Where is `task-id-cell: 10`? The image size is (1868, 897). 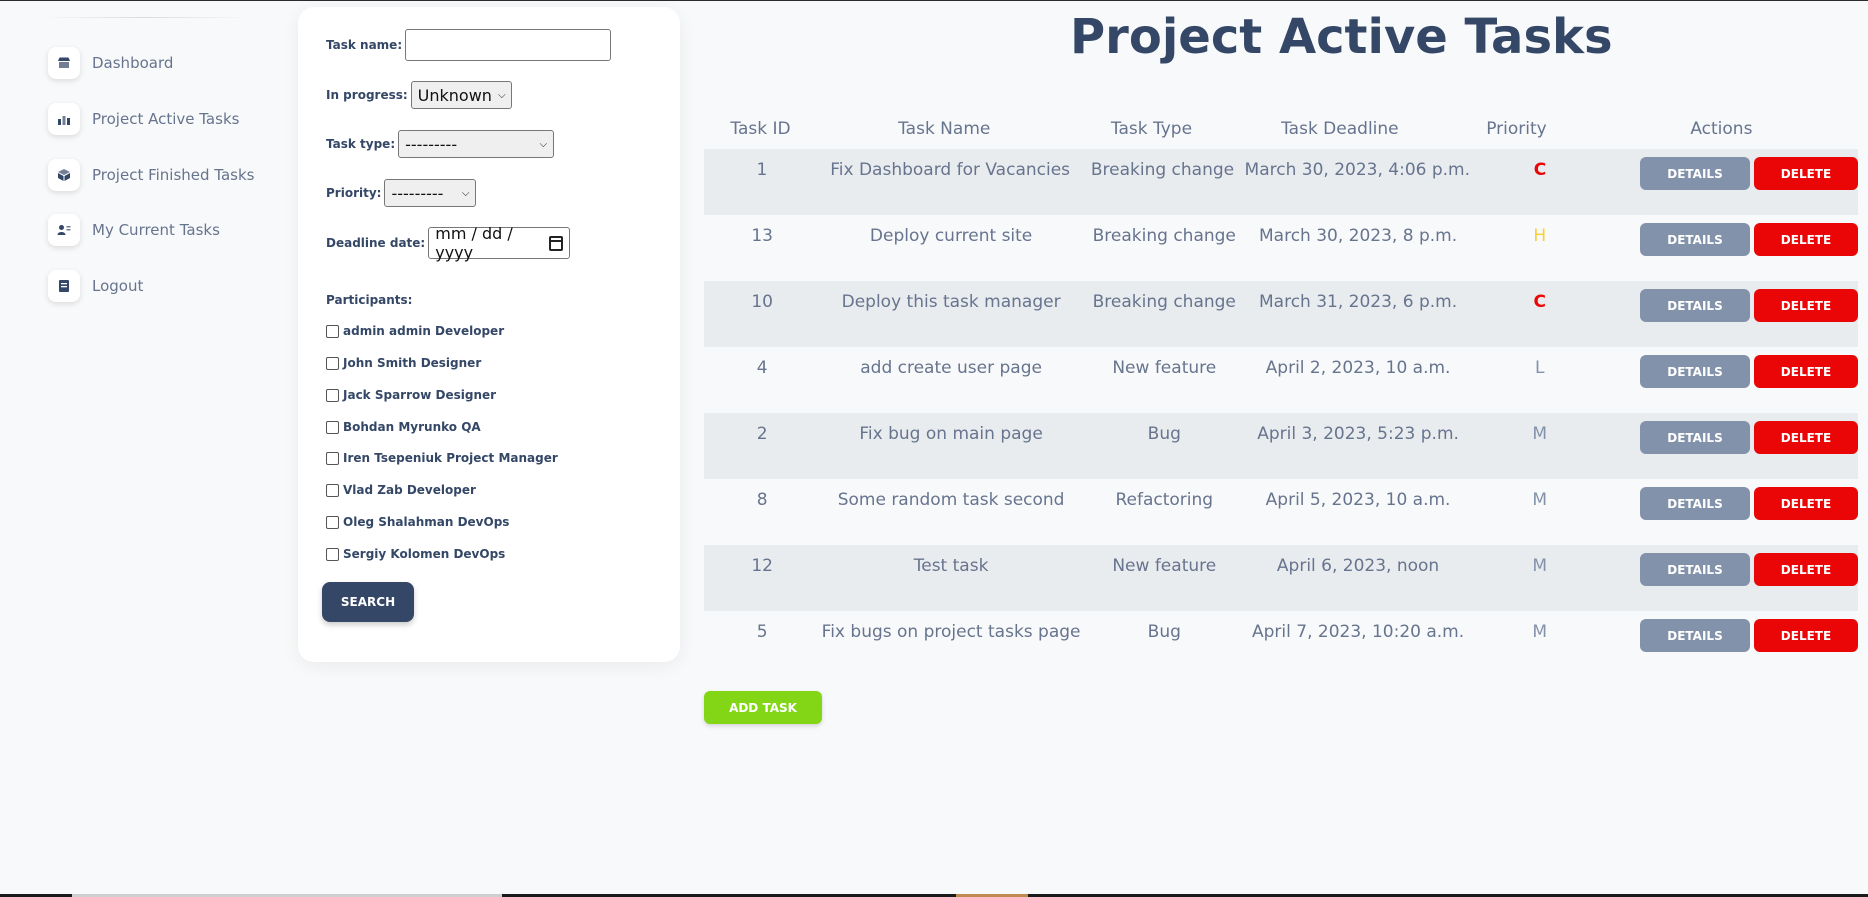 task-id-cell: 10 is located at coordinates (762, 302).